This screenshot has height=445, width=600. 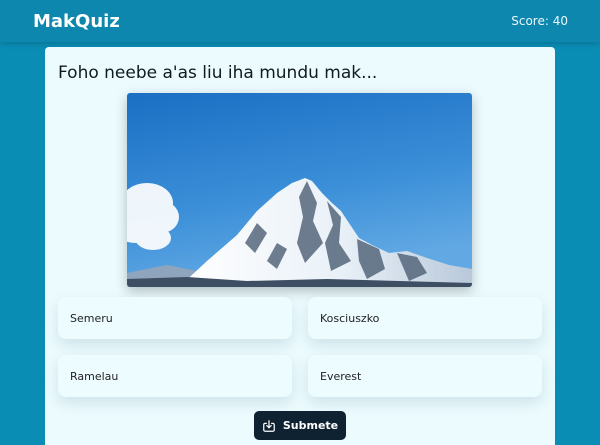 I want to click on answer-option-semeru: Semeru, so click(x=175, y=318).